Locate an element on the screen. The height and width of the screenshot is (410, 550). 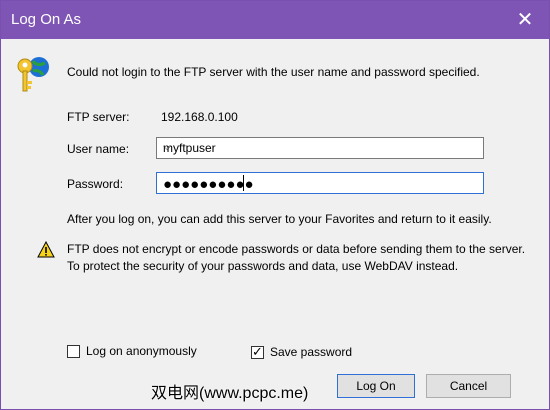
check-icon: ✓ is located at coordinates (257, 351).